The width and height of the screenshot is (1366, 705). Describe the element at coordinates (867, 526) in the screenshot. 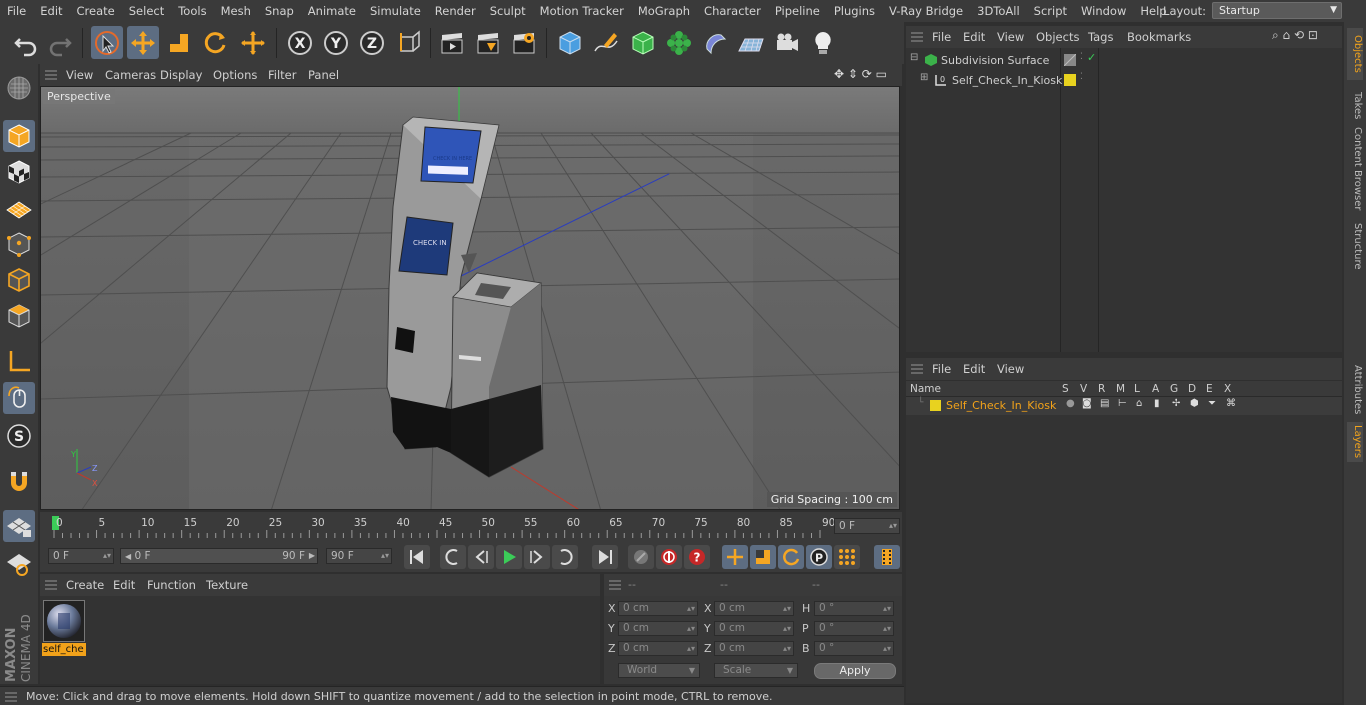

I see `current-frame-field: 0 F ▴▾` at that location.